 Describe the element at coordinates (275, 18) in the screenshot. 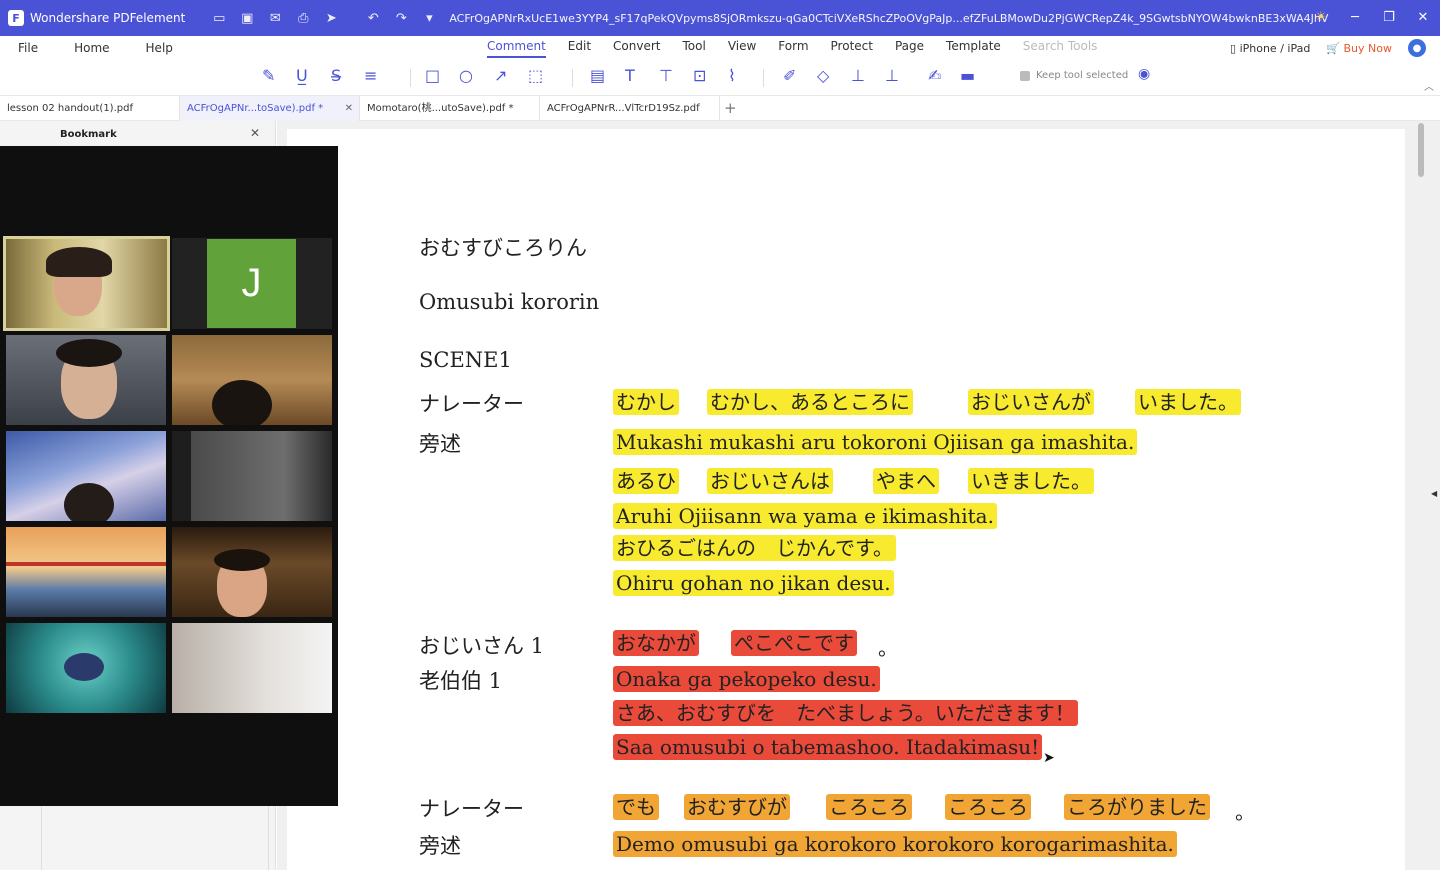

I see `mail-icon: ✉` at that location.